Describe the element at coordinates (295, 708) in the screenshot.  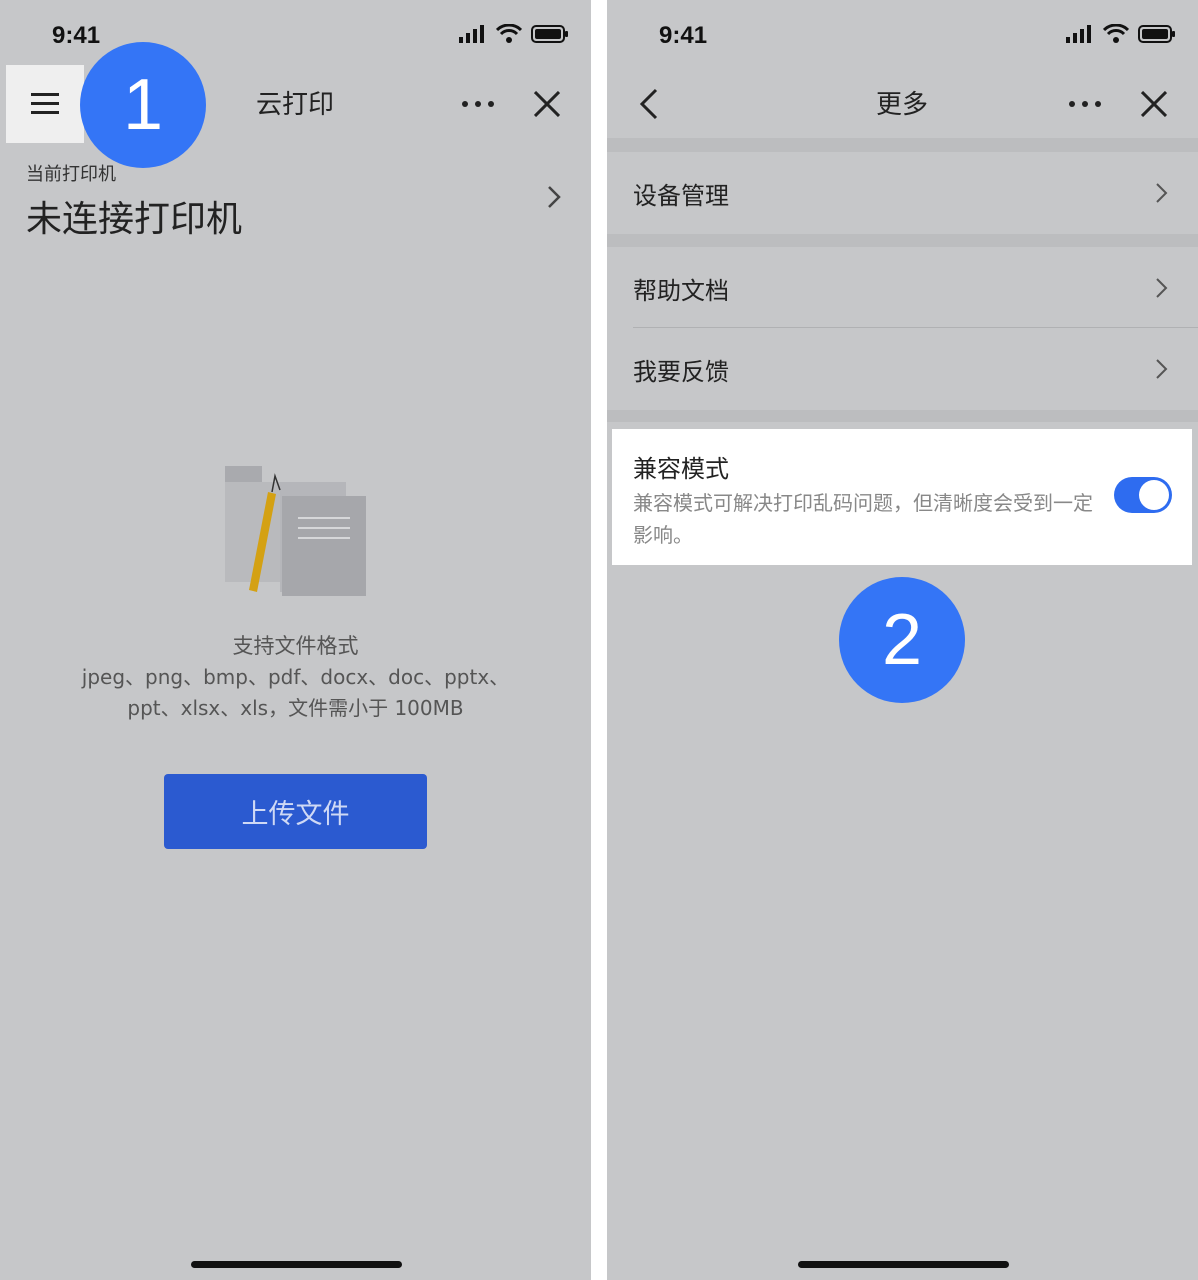
I see `formats-line-2: ppt、xlsx、xls，文件需小于 100MB` at that location.